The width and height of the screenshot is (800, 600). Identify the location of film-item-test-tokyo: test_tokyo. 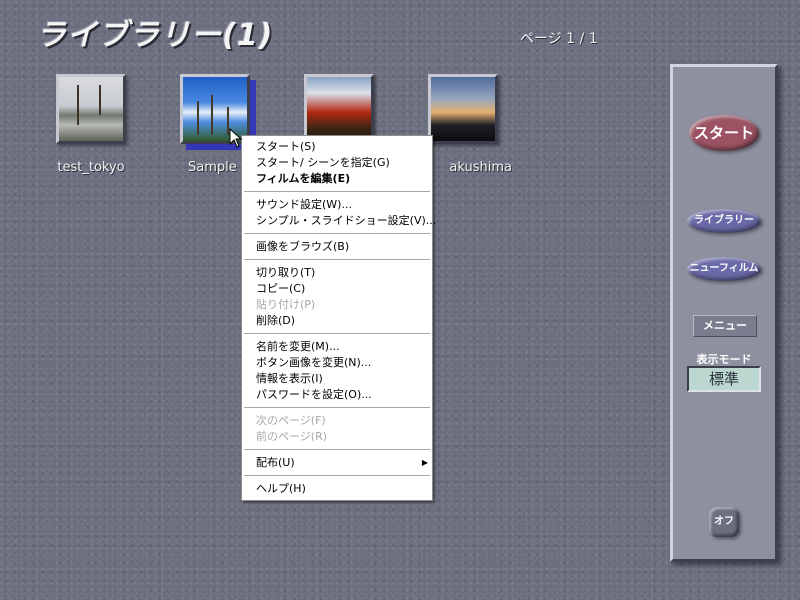
(91, 124).